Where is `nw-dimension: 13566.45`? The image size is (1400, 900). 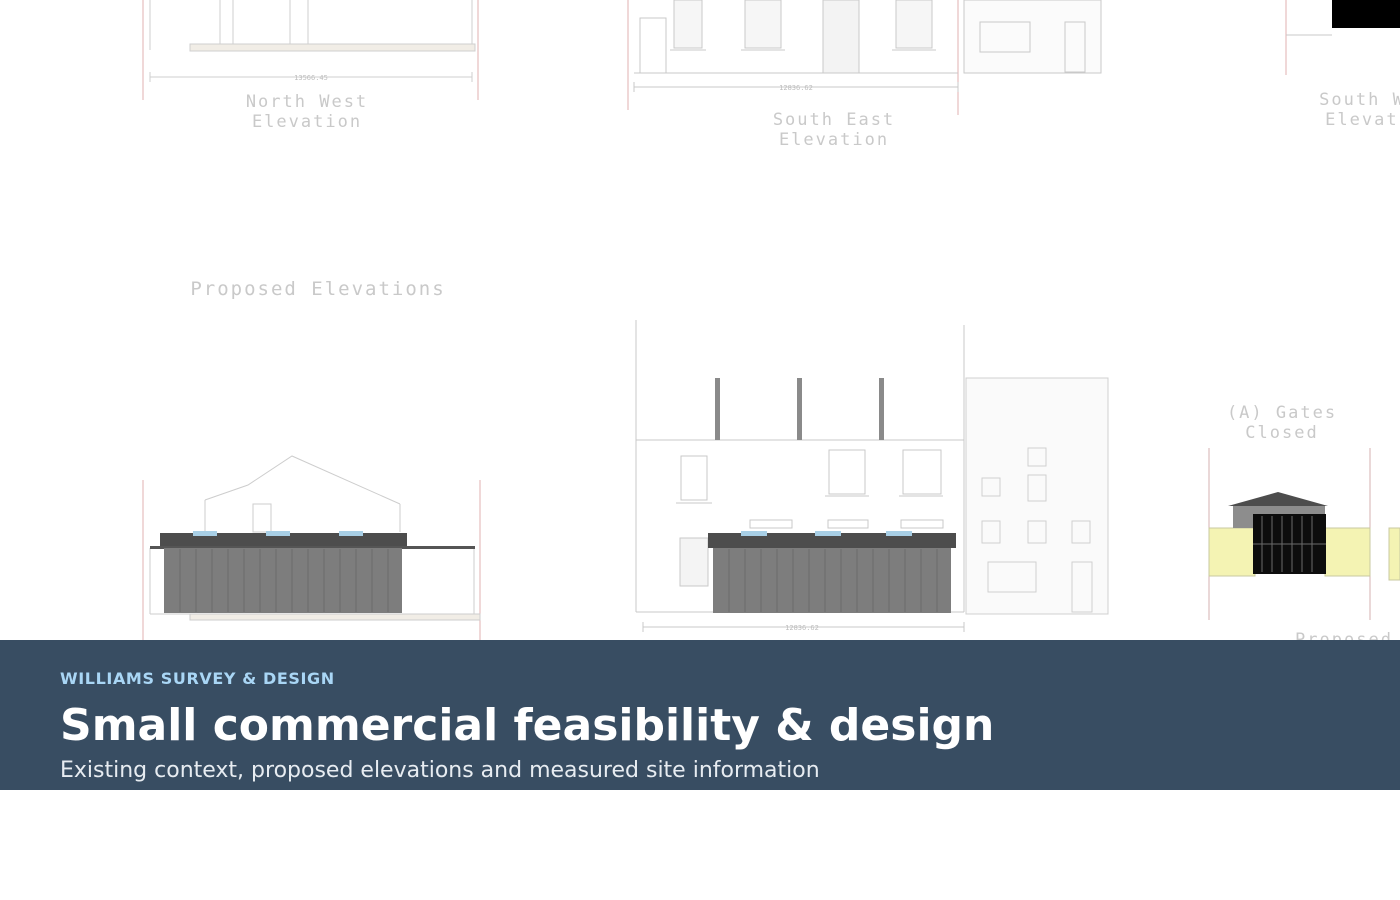
nw-dimension: 13566.45 is located at coordinates (311, 78).